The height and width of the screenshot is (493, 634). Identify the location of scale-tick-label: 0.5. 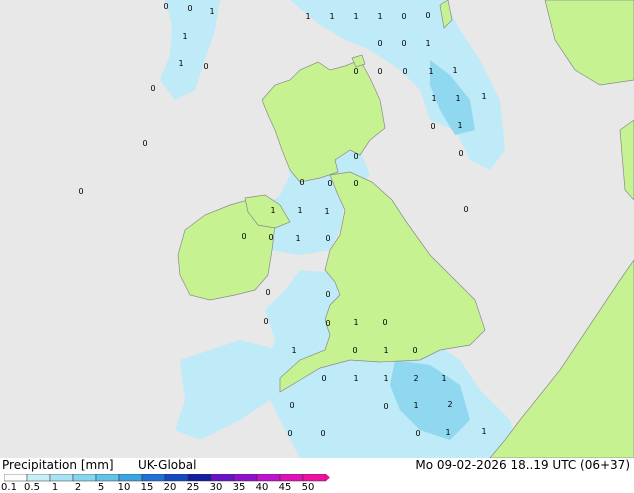
(32, 487).